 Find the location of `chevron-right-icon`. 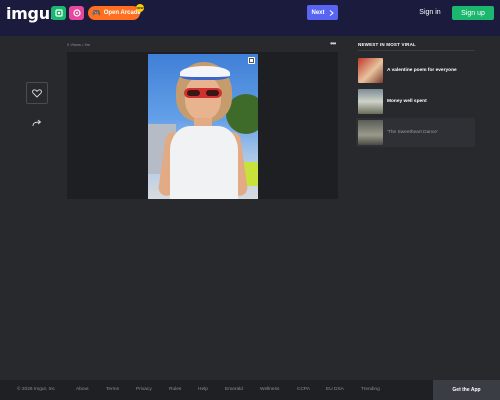

chevron-right-icon is located at coordinates (331, 12).